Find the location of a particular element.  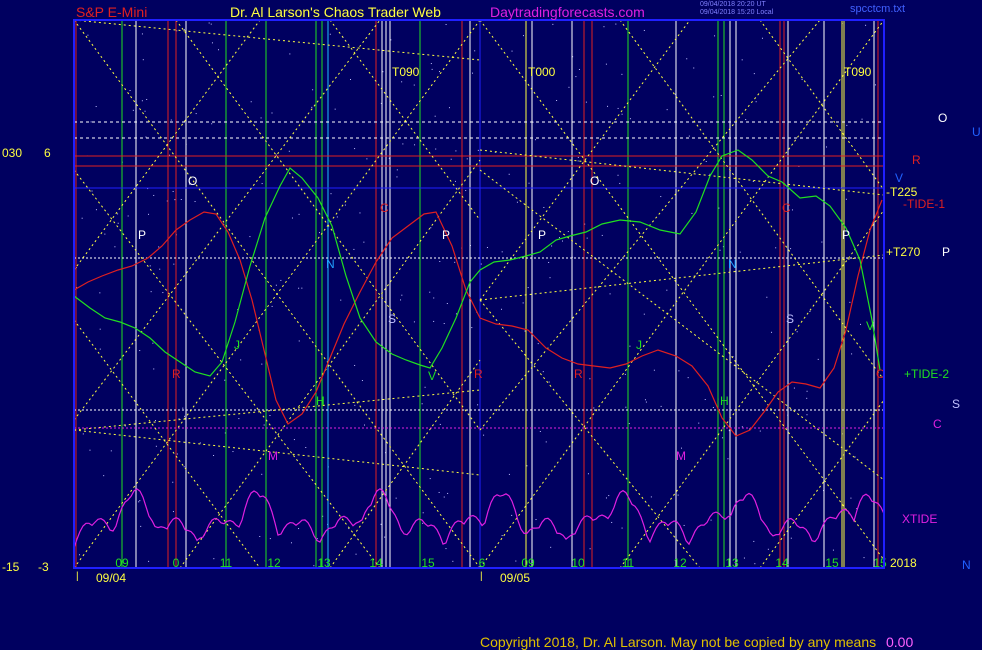

year-label: 2018 is located at coordinates (903, 563).